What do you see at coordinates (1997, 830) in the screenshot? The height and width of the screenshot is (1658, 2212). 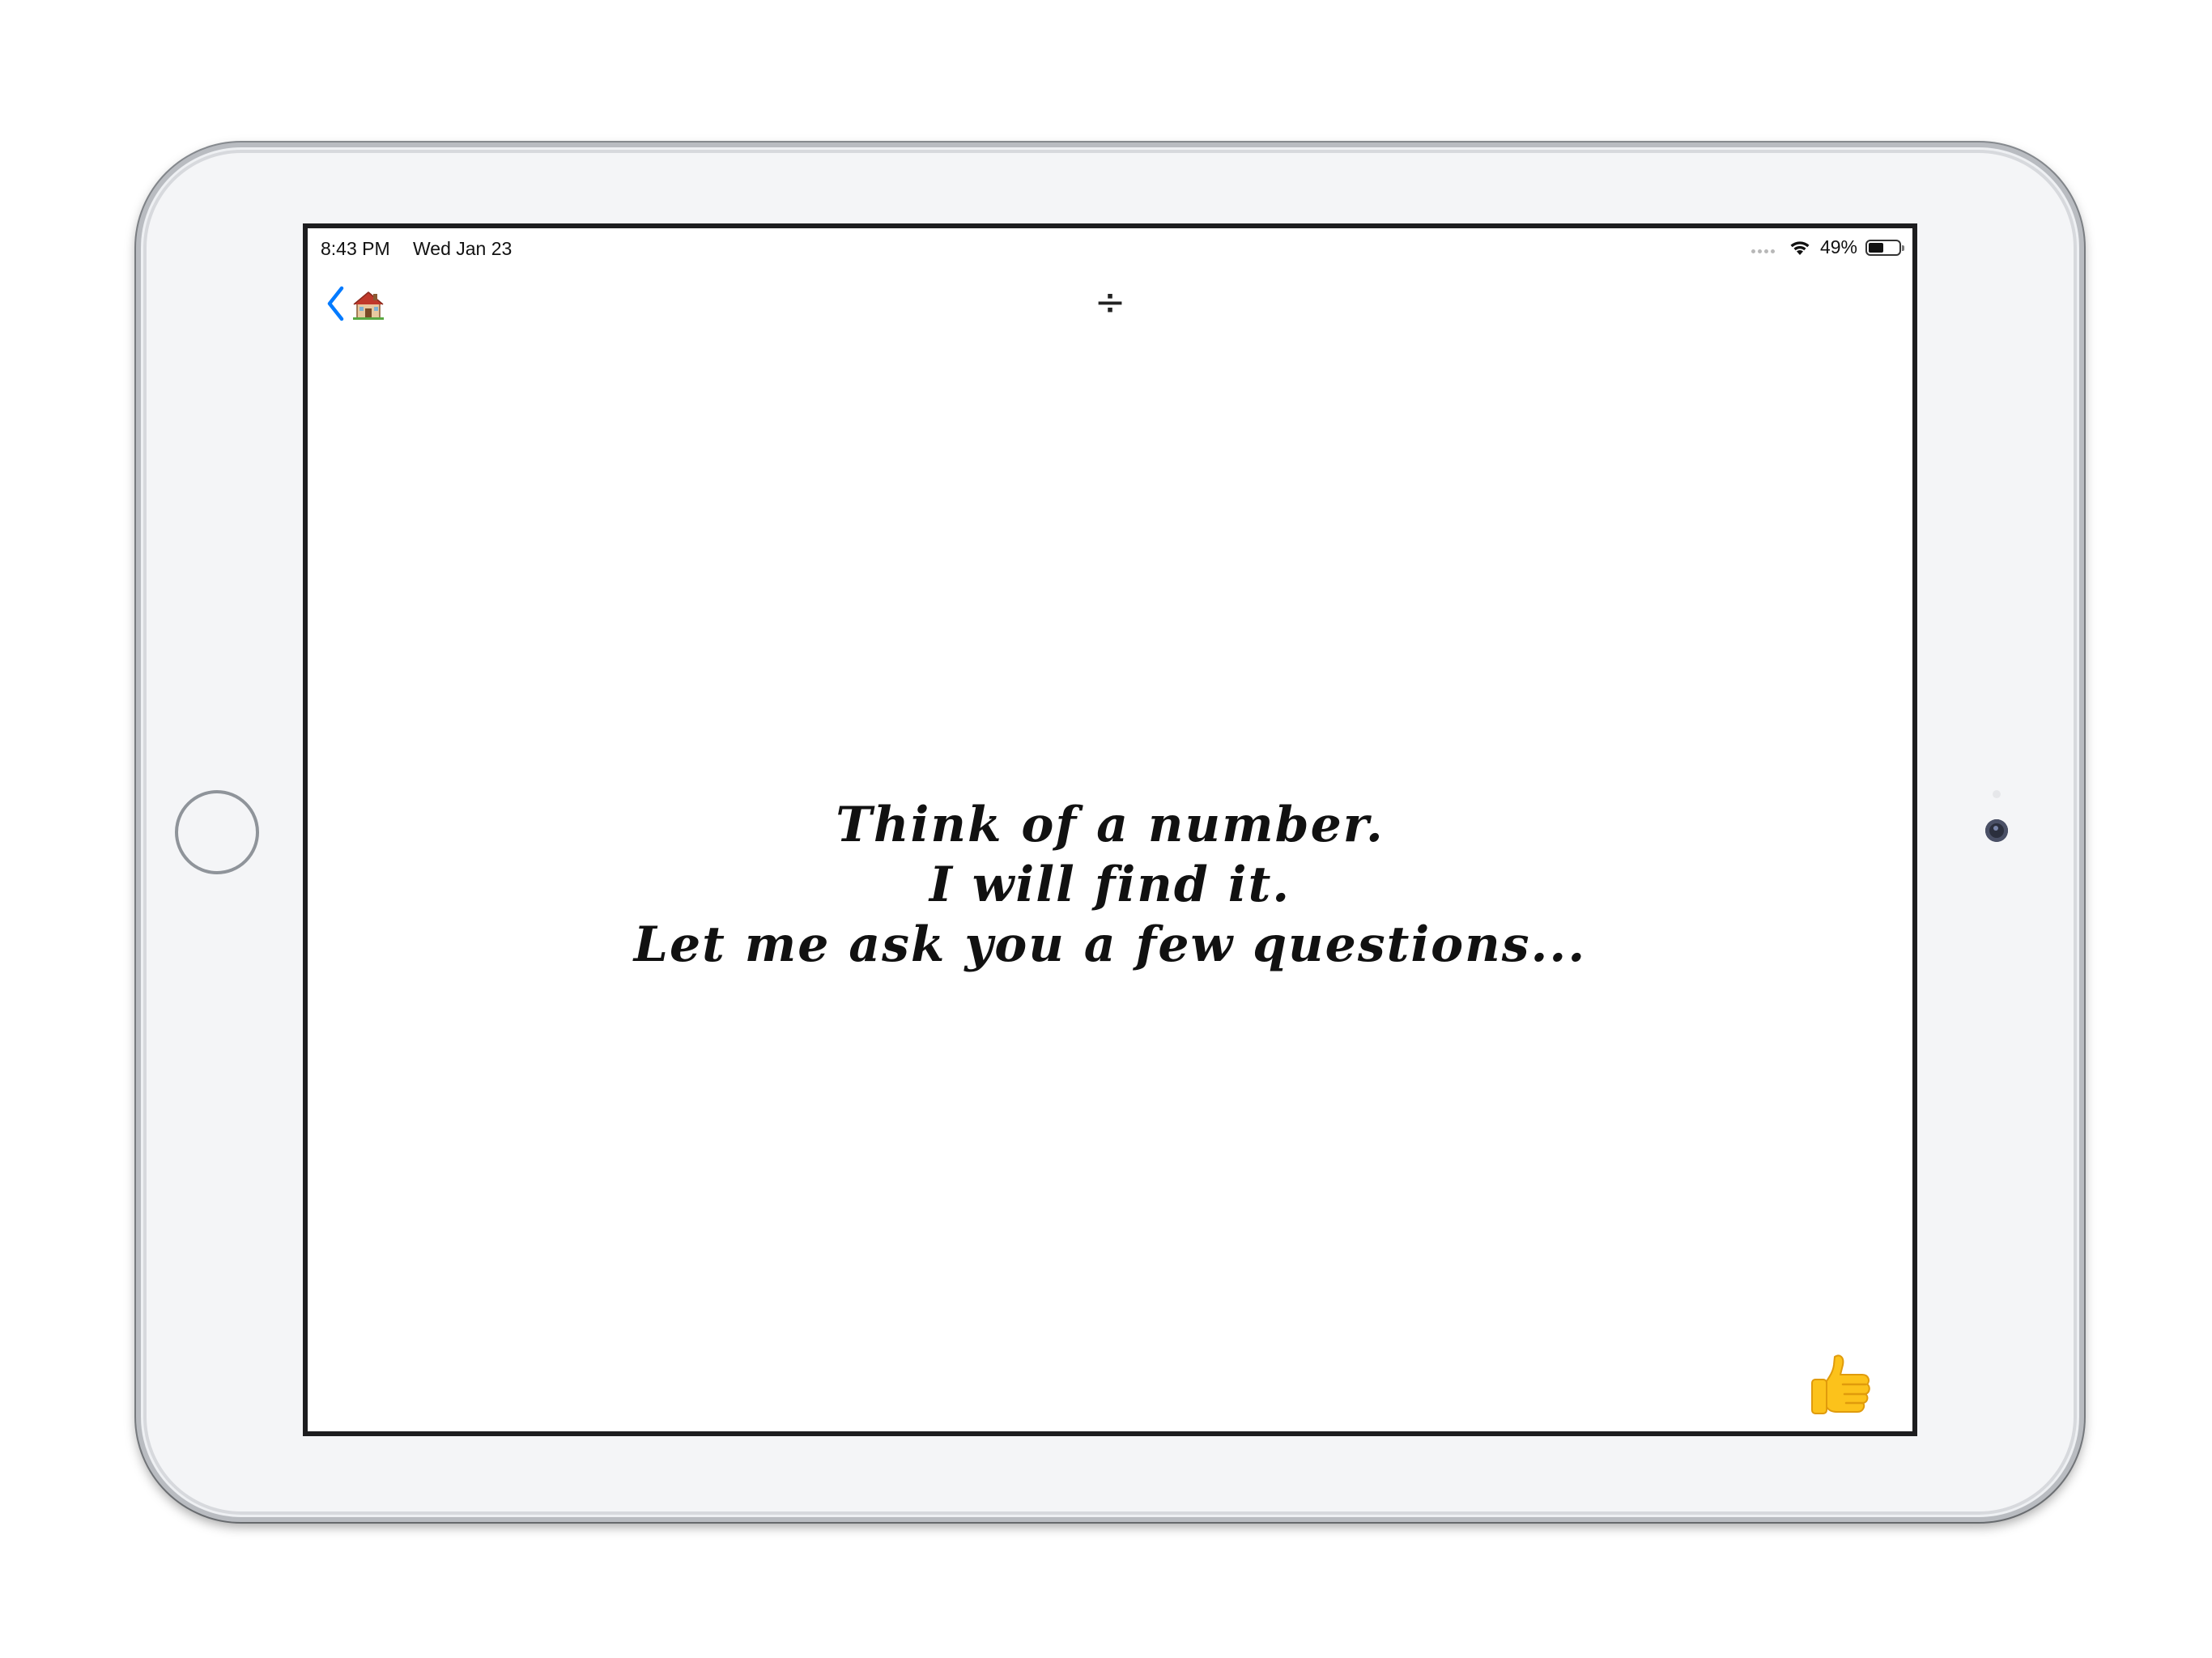 I see `device-camera` at bounding box center [1997, 830].